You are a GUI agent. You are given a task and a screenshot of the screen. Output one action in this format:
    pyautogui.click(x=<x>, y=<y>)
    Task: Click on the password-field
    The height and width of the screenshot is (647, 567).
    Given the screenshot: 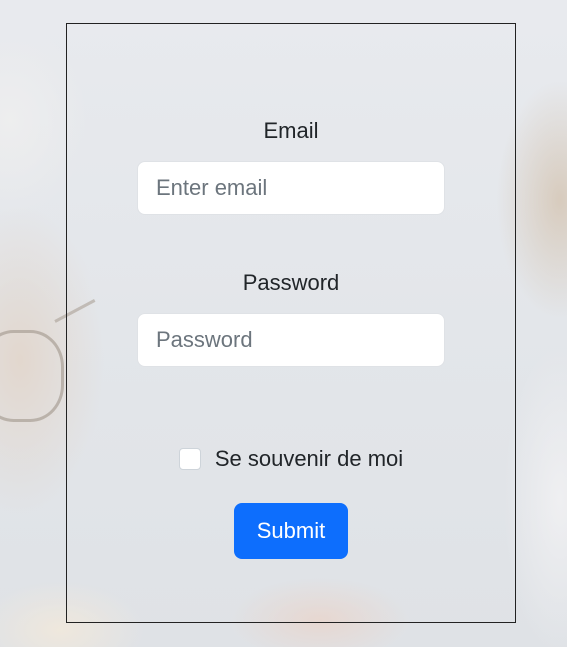 What is the action you would take?
    pyautogui.click(x=291, y=340)
    